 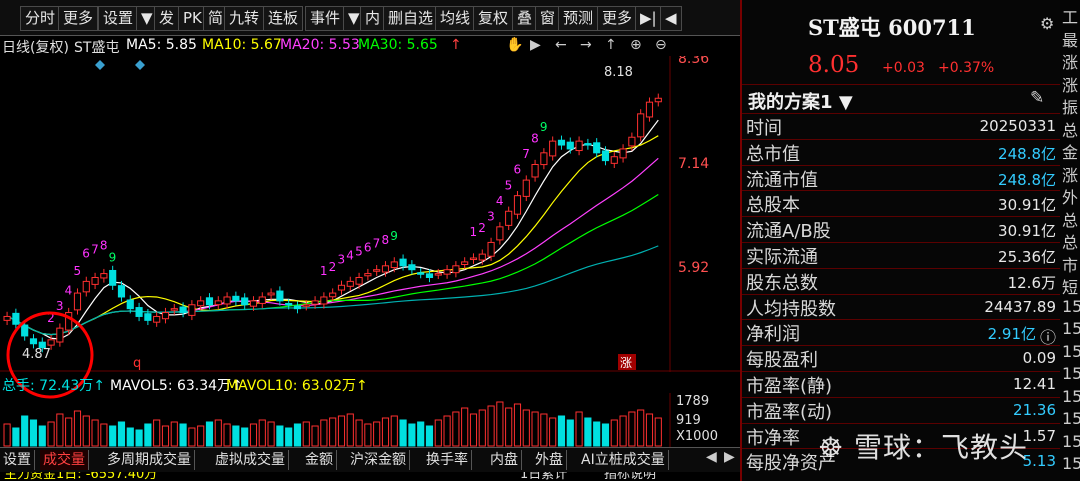 What do you see at coordinates (161, 45) in the screenshot?
I see `ma5-label: MA5: 5.85` at bounding box center [161, 45].